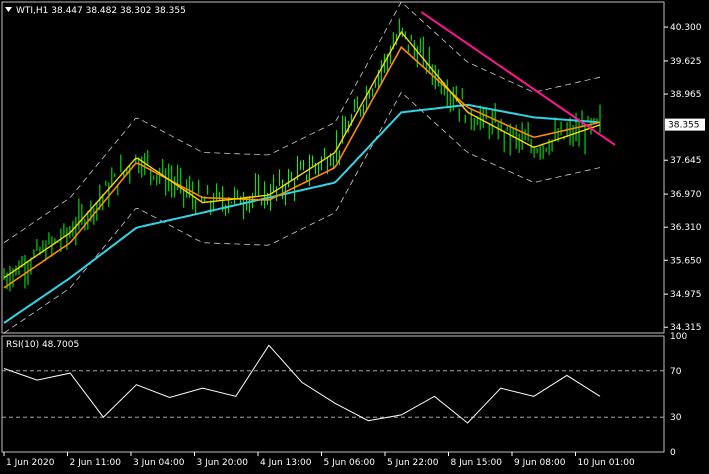  Describe the element at coordinates (159, 463) in the screenshot. I see `time-tick-label: 3 Jun 04:00` at that location.